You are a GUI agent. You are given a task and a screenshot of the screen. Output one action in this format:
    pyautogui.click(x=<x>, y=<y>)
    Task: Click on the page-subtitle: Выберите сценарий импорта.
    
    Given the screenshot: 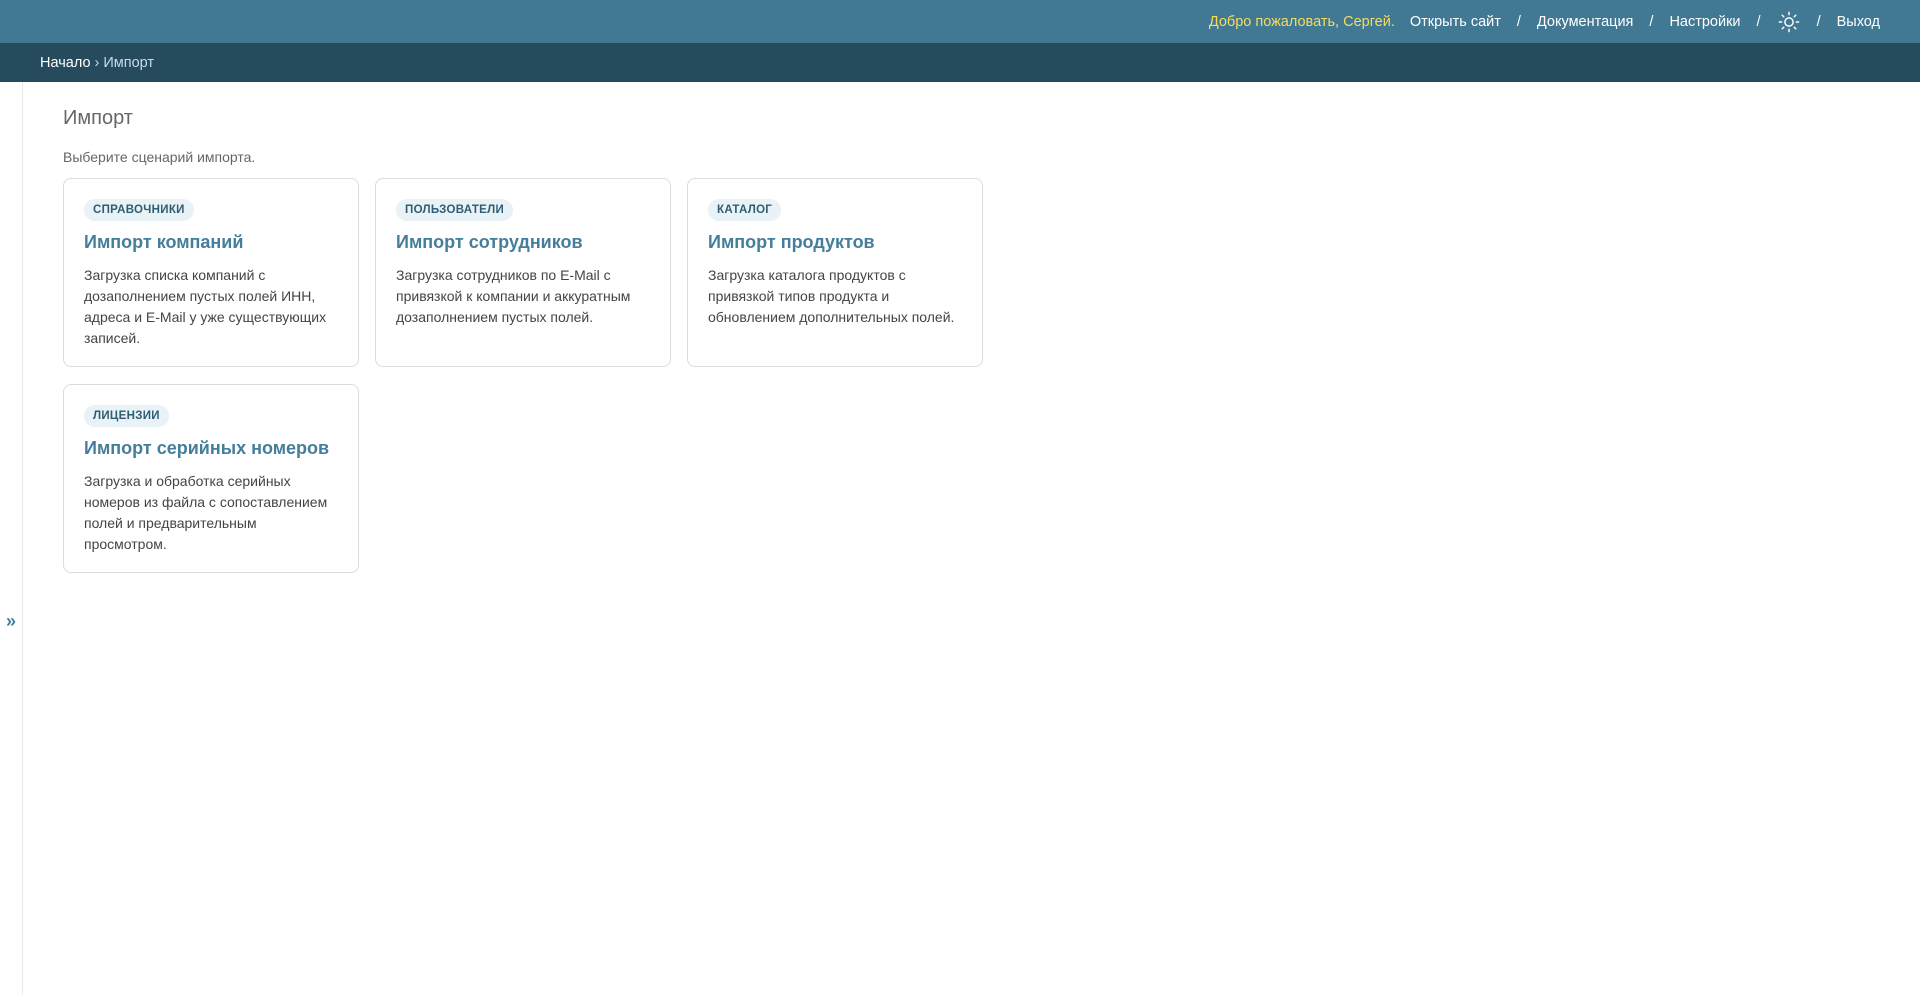 What is the action you would take?
    pyautogui.click(x=159, y=157)
    